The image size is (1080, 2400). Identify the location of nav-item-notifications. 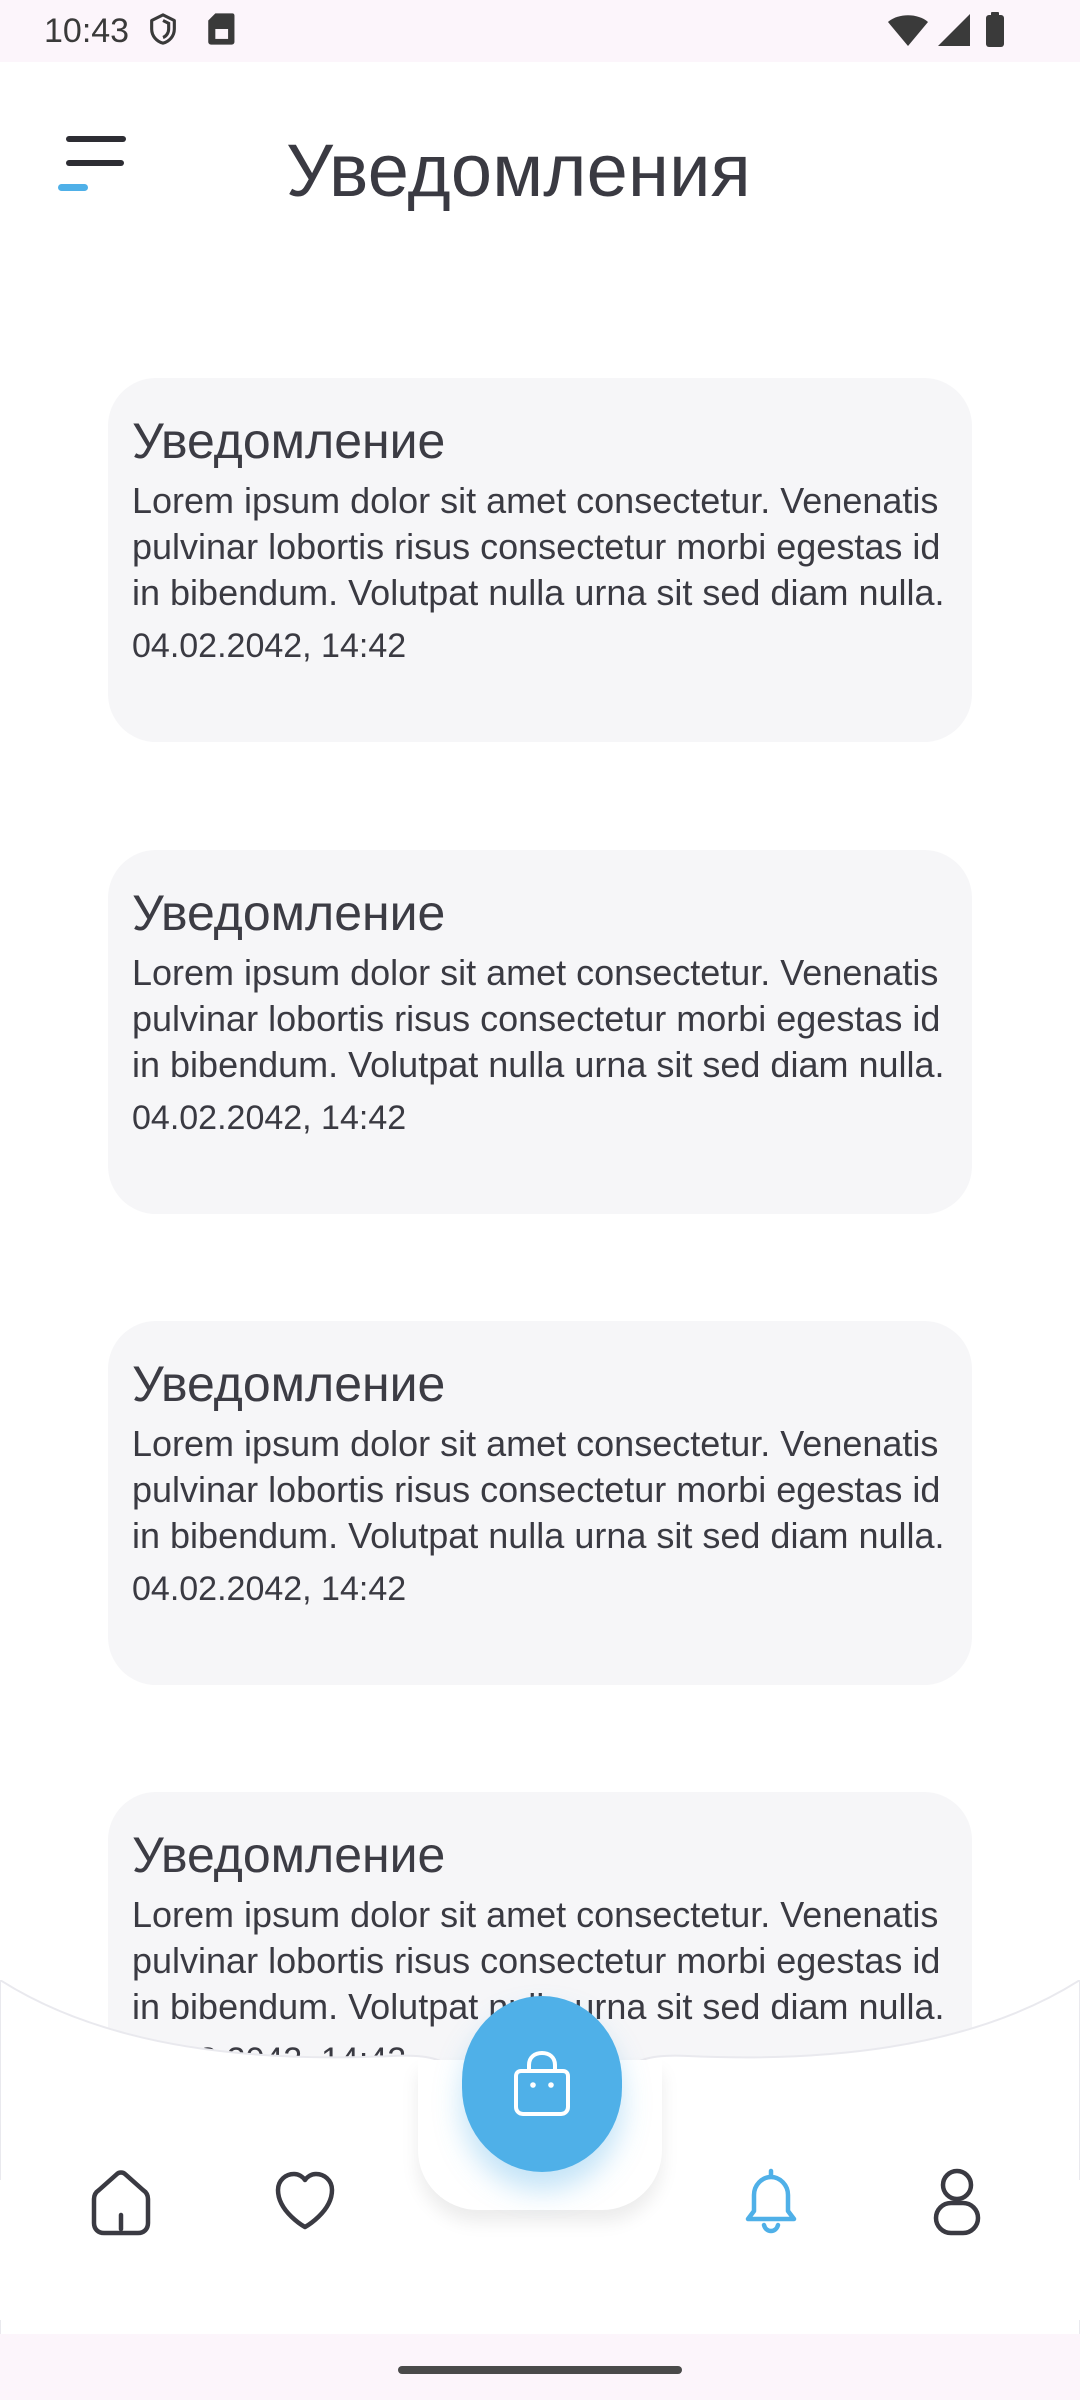
(771, 2201).